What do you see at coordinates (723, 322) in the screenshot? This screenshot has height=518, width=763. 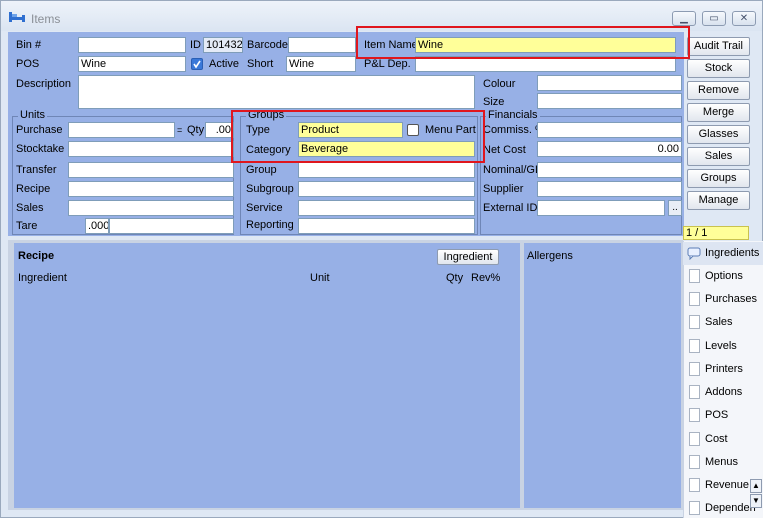 I see `tab-sales: Sales` at bounding box center [723, 322].